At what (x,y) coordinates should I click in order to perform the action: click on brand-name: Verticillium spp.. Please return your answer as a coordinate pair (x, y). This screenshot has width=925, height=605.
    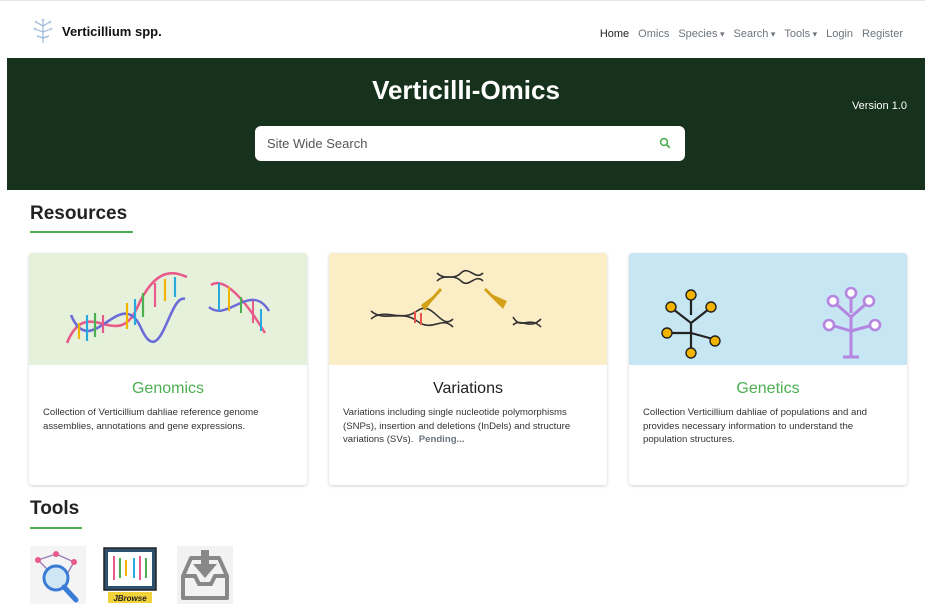
    Looking at the image, I should click on (112, 31).